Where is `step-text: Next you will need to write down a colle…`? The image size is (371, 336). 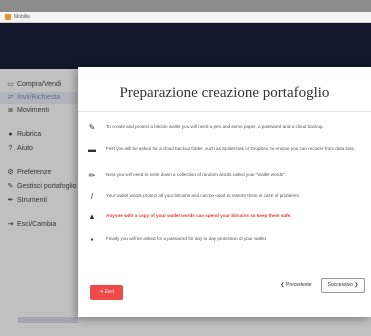 step-text: Next you will need to write down a colle… is located at coordinates (196, 174).